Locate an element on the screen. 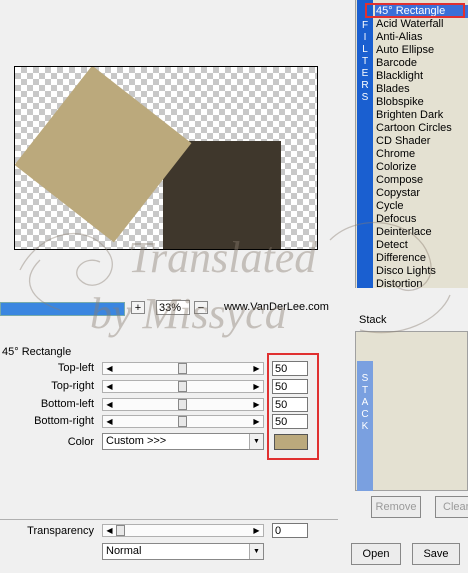  filter-item: Blobspike is located at coordinates (421, 102).